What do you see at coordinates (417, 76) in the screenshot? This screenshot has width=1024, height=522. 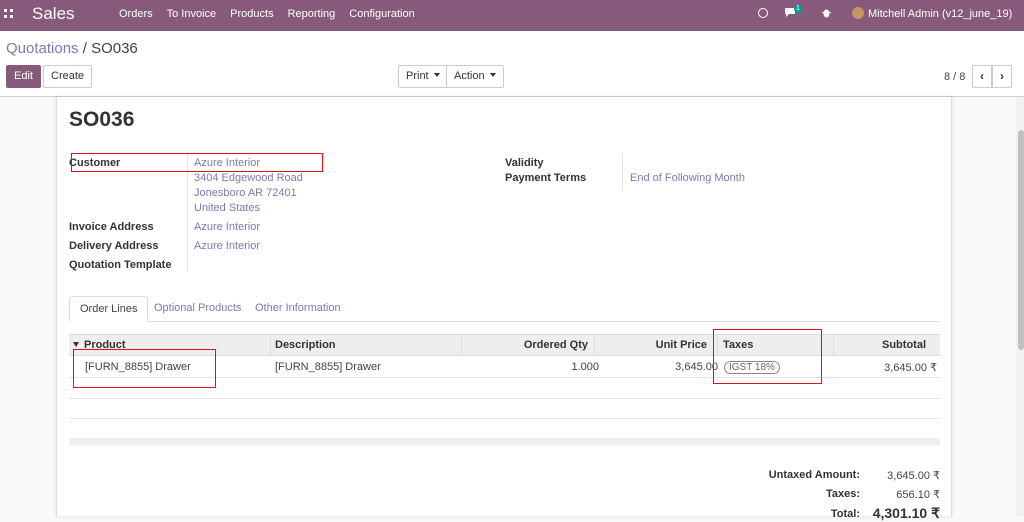 I see `print-label: Print` at bounding box center [417, 76].